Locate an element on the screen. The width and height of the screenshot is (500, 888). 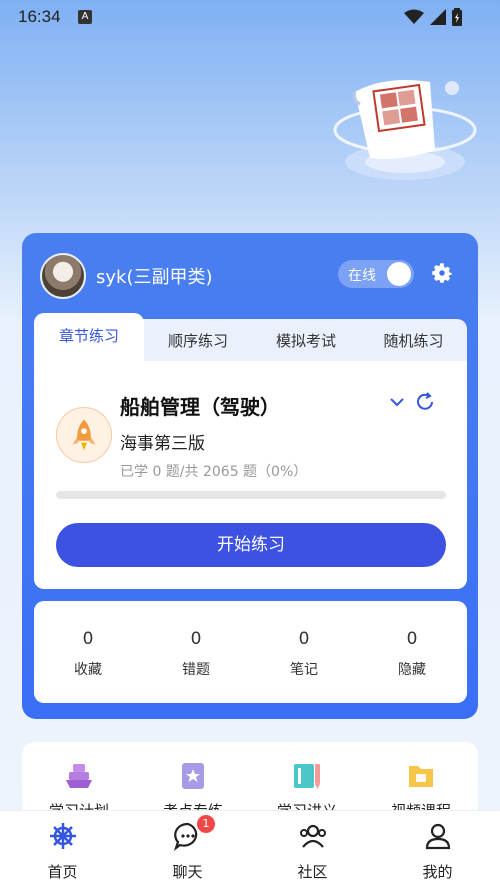
profile-icon is located at coordinates (437, 836).